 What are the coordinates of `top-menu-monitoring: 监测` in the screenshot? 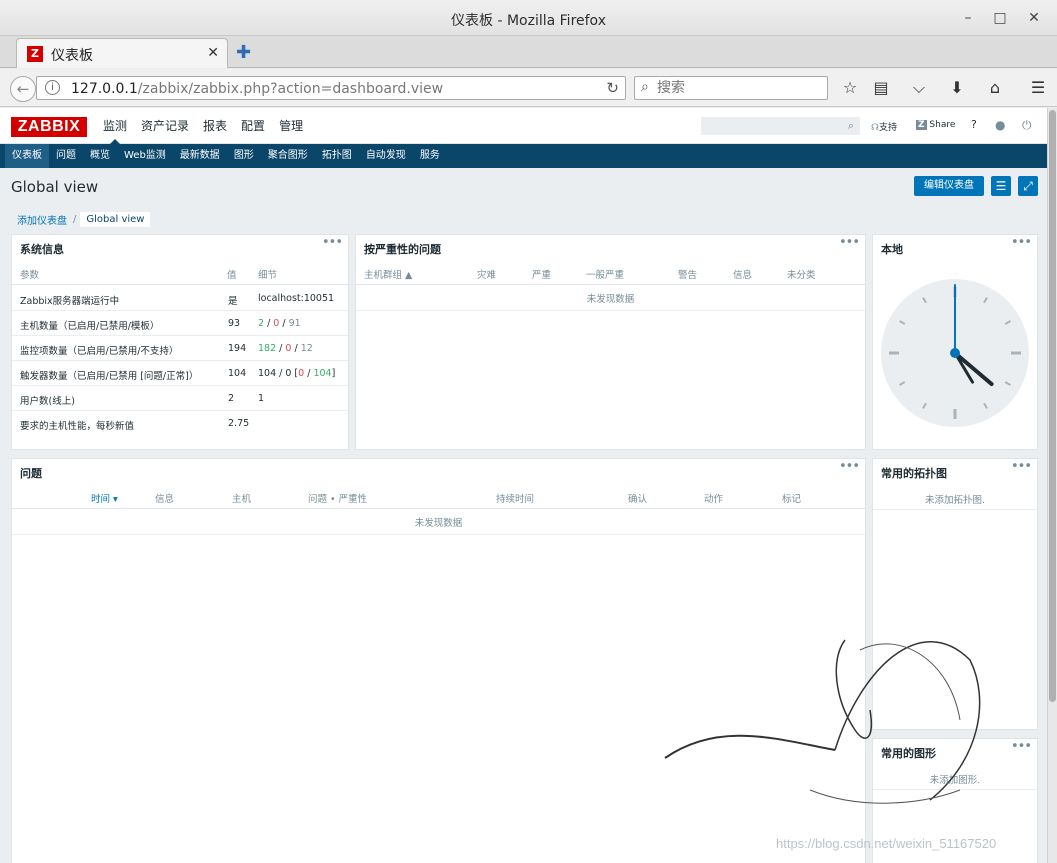 It's located at (115, 126).